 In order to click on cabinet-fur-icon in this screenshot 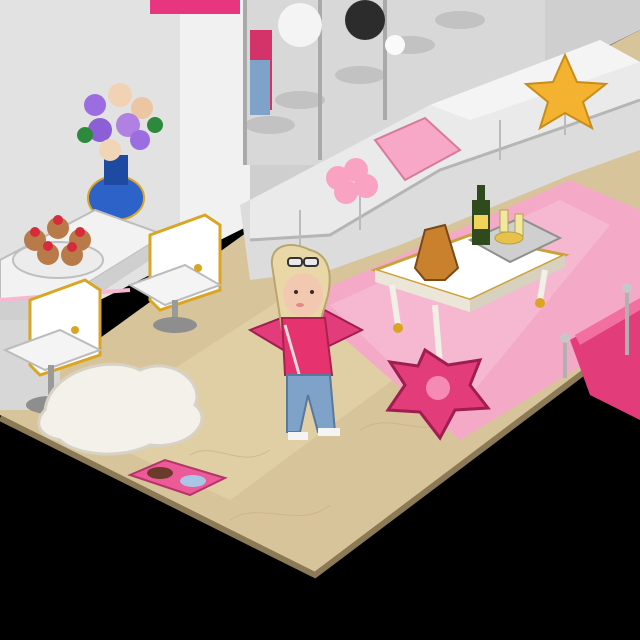, I will do `click(300, 25)`.